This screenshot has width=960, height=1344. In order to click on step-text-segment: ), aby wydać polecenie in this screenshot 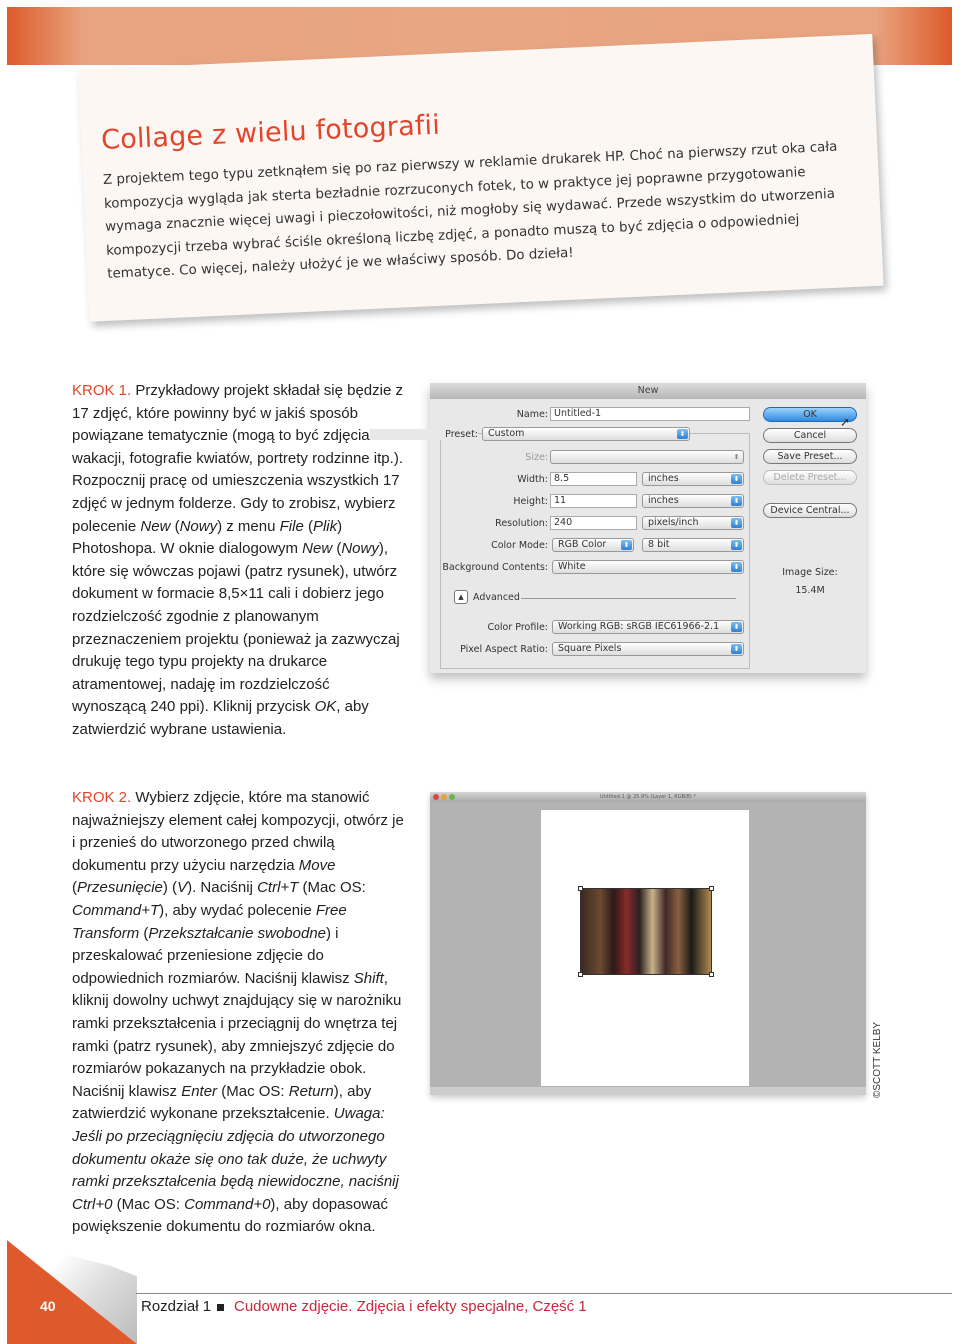, I will do `click(237, 910)`.